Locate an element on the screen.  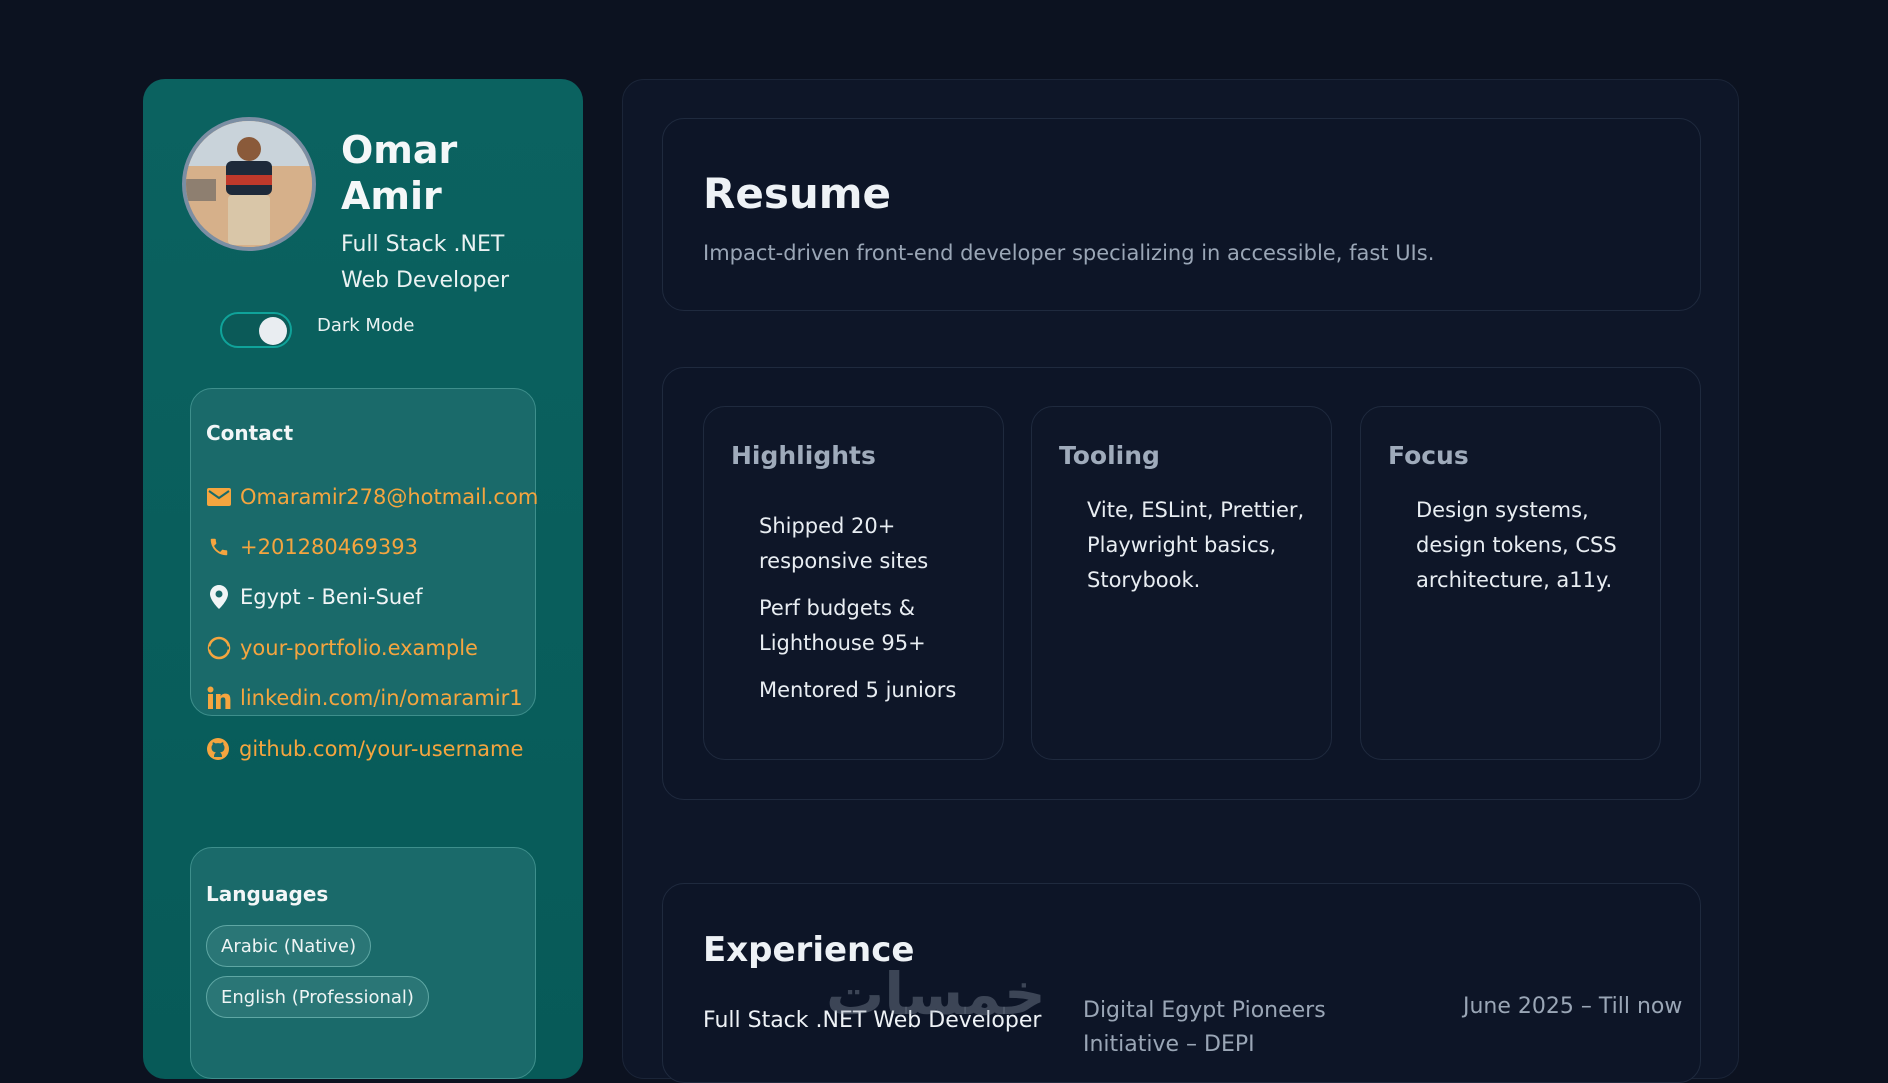
language-pill-arabic: Arabic (Native) is located at coordinates (289, 946).